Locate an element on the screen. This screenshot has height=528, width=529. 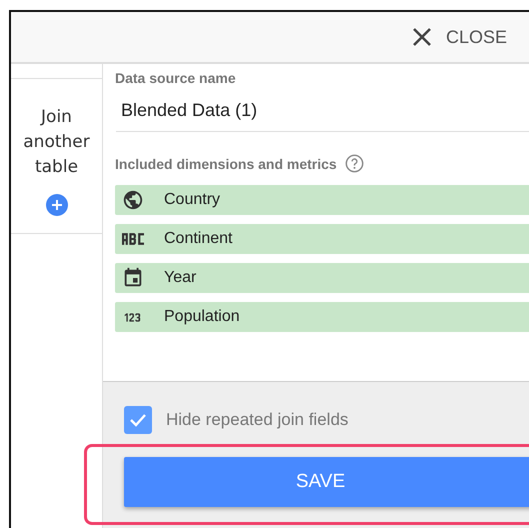
close-icon is located at coordinates (422, 37).